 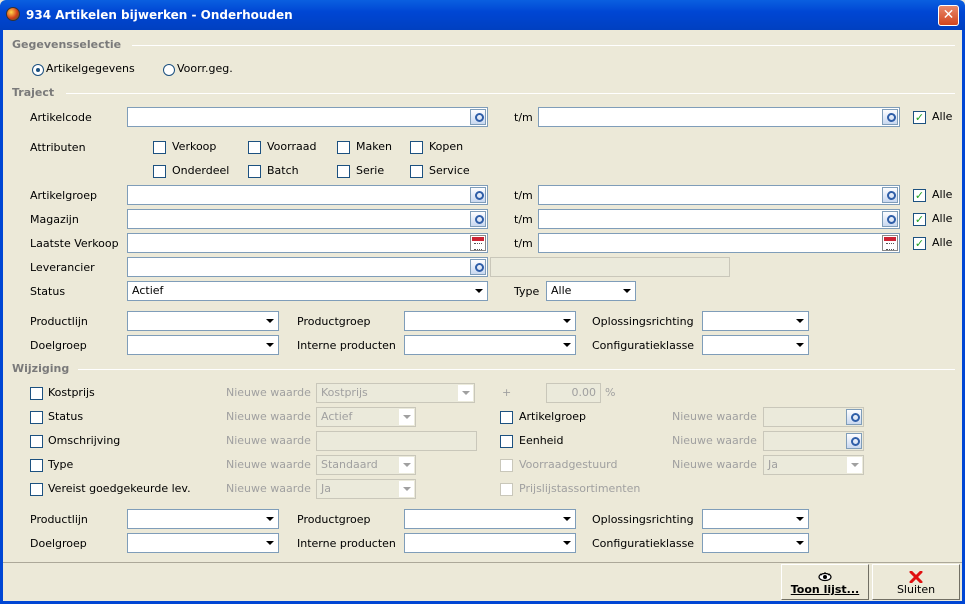 I want to click on configuratieklasse-dropdown, so click(x=755, y=345).